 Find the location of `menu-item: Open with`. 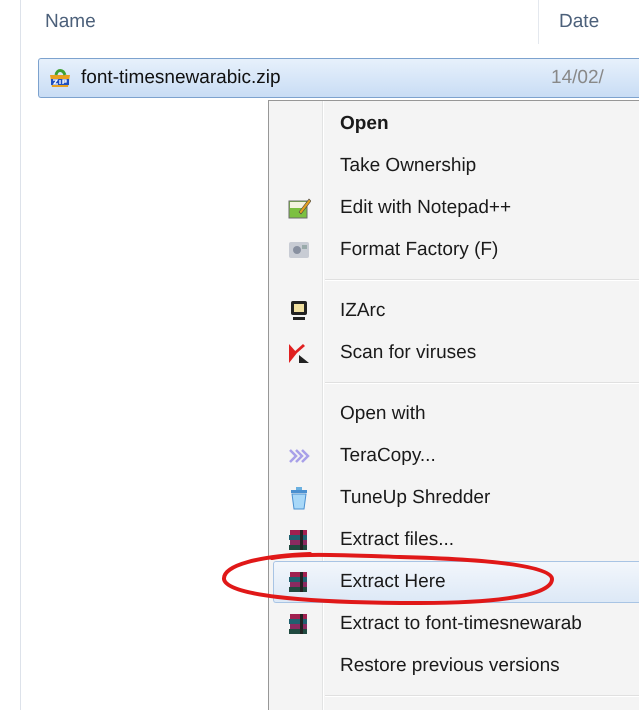

menu-item: Open with is located at coordinates (456, 414).